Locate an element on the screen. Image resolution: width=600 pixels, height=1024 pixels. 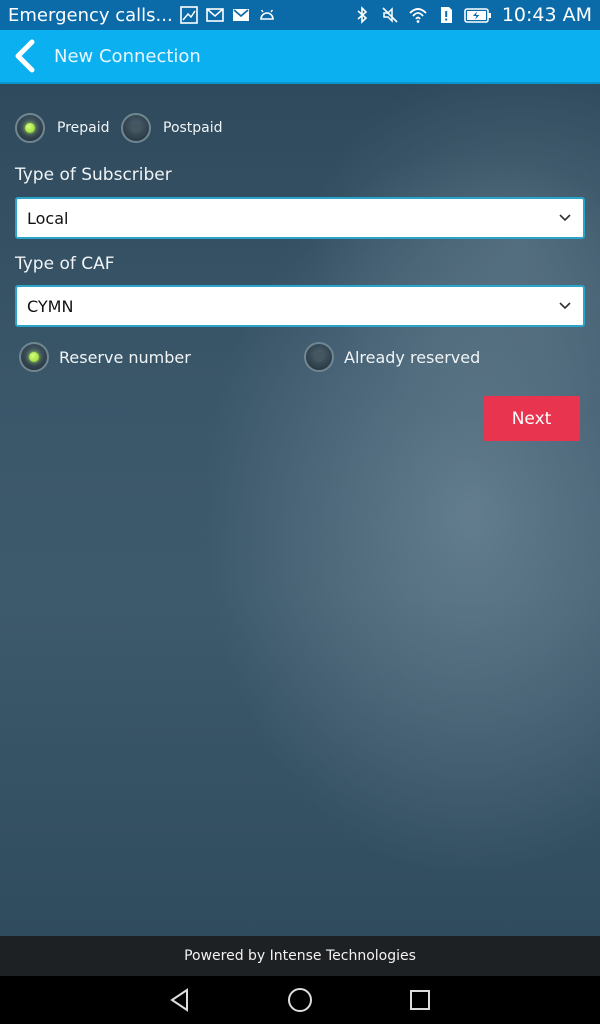
sim-alert-icon is located at coordinates (446, 15).